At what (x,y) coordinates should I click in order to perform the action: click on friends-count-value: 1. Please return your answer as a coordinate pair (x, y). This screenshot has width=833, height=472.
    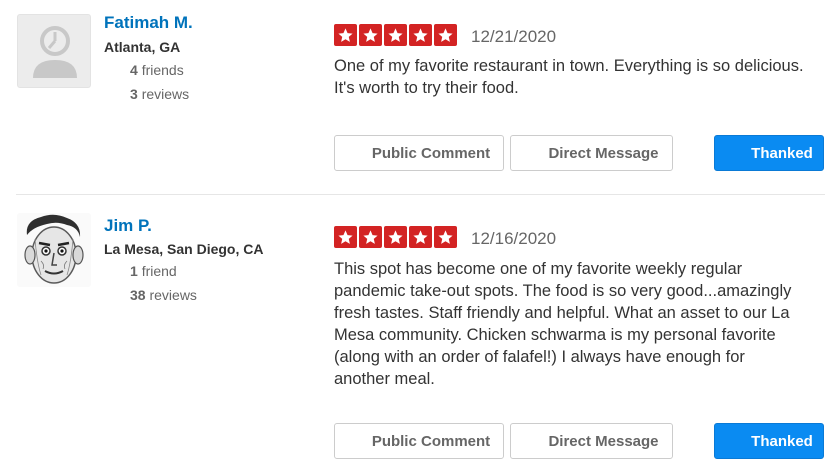
    Looking at the image, I should click on (134, 271).